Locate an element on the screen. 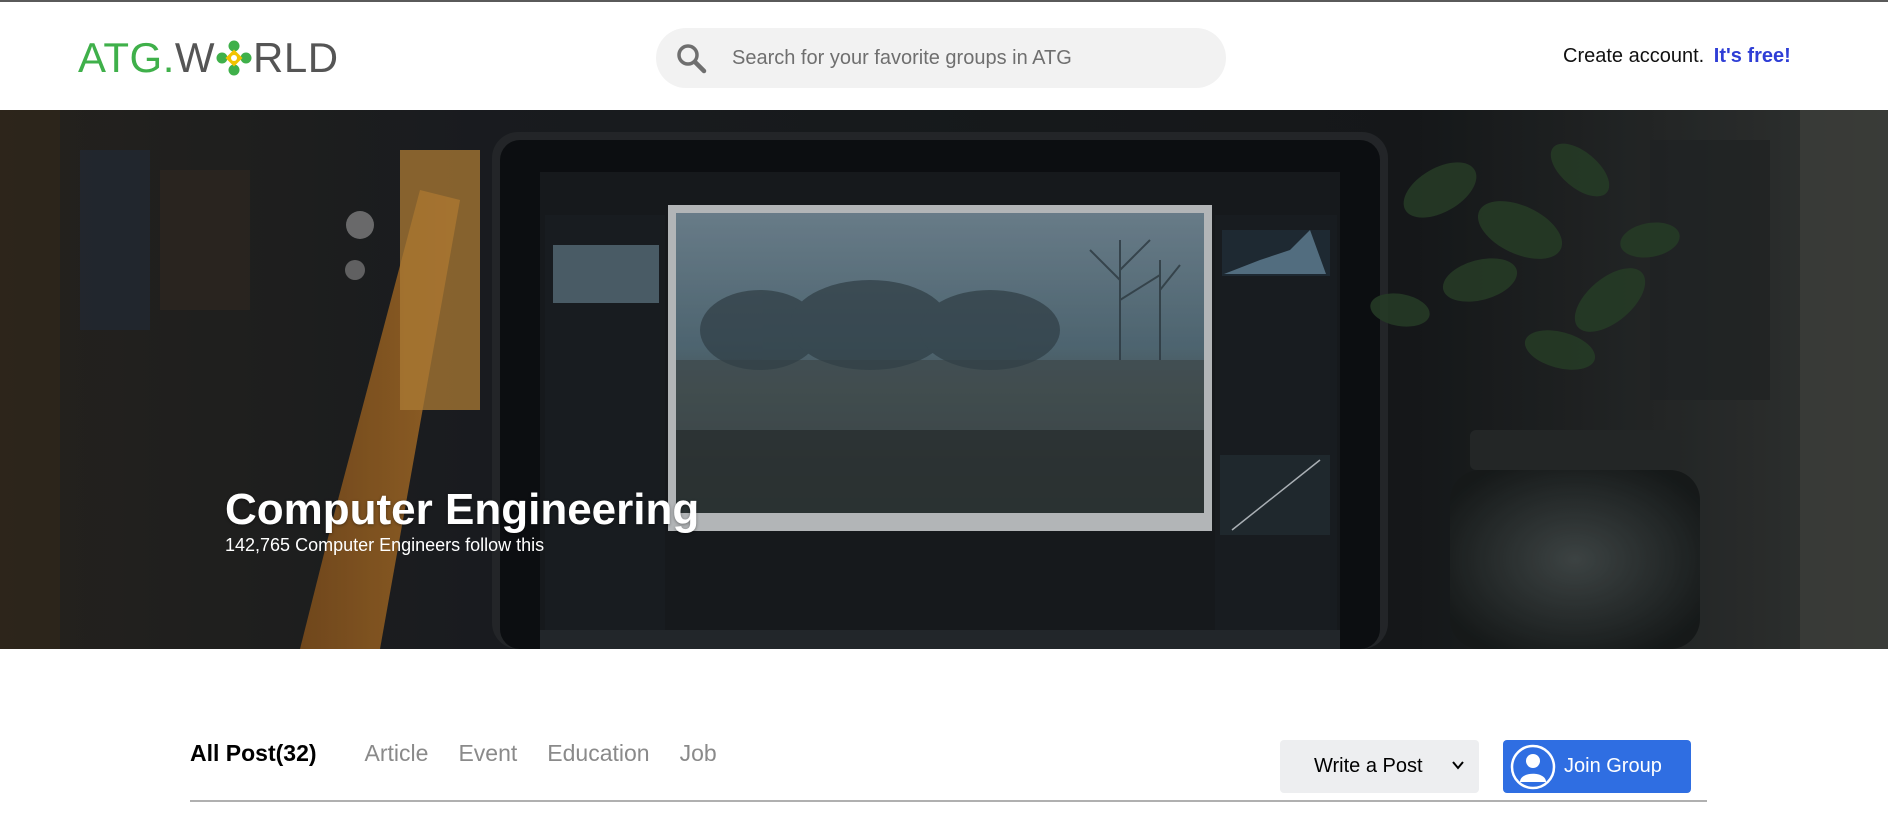 This screenshot has width=1888, height=829. tab-article: Article is located at coordinates (397, 753).